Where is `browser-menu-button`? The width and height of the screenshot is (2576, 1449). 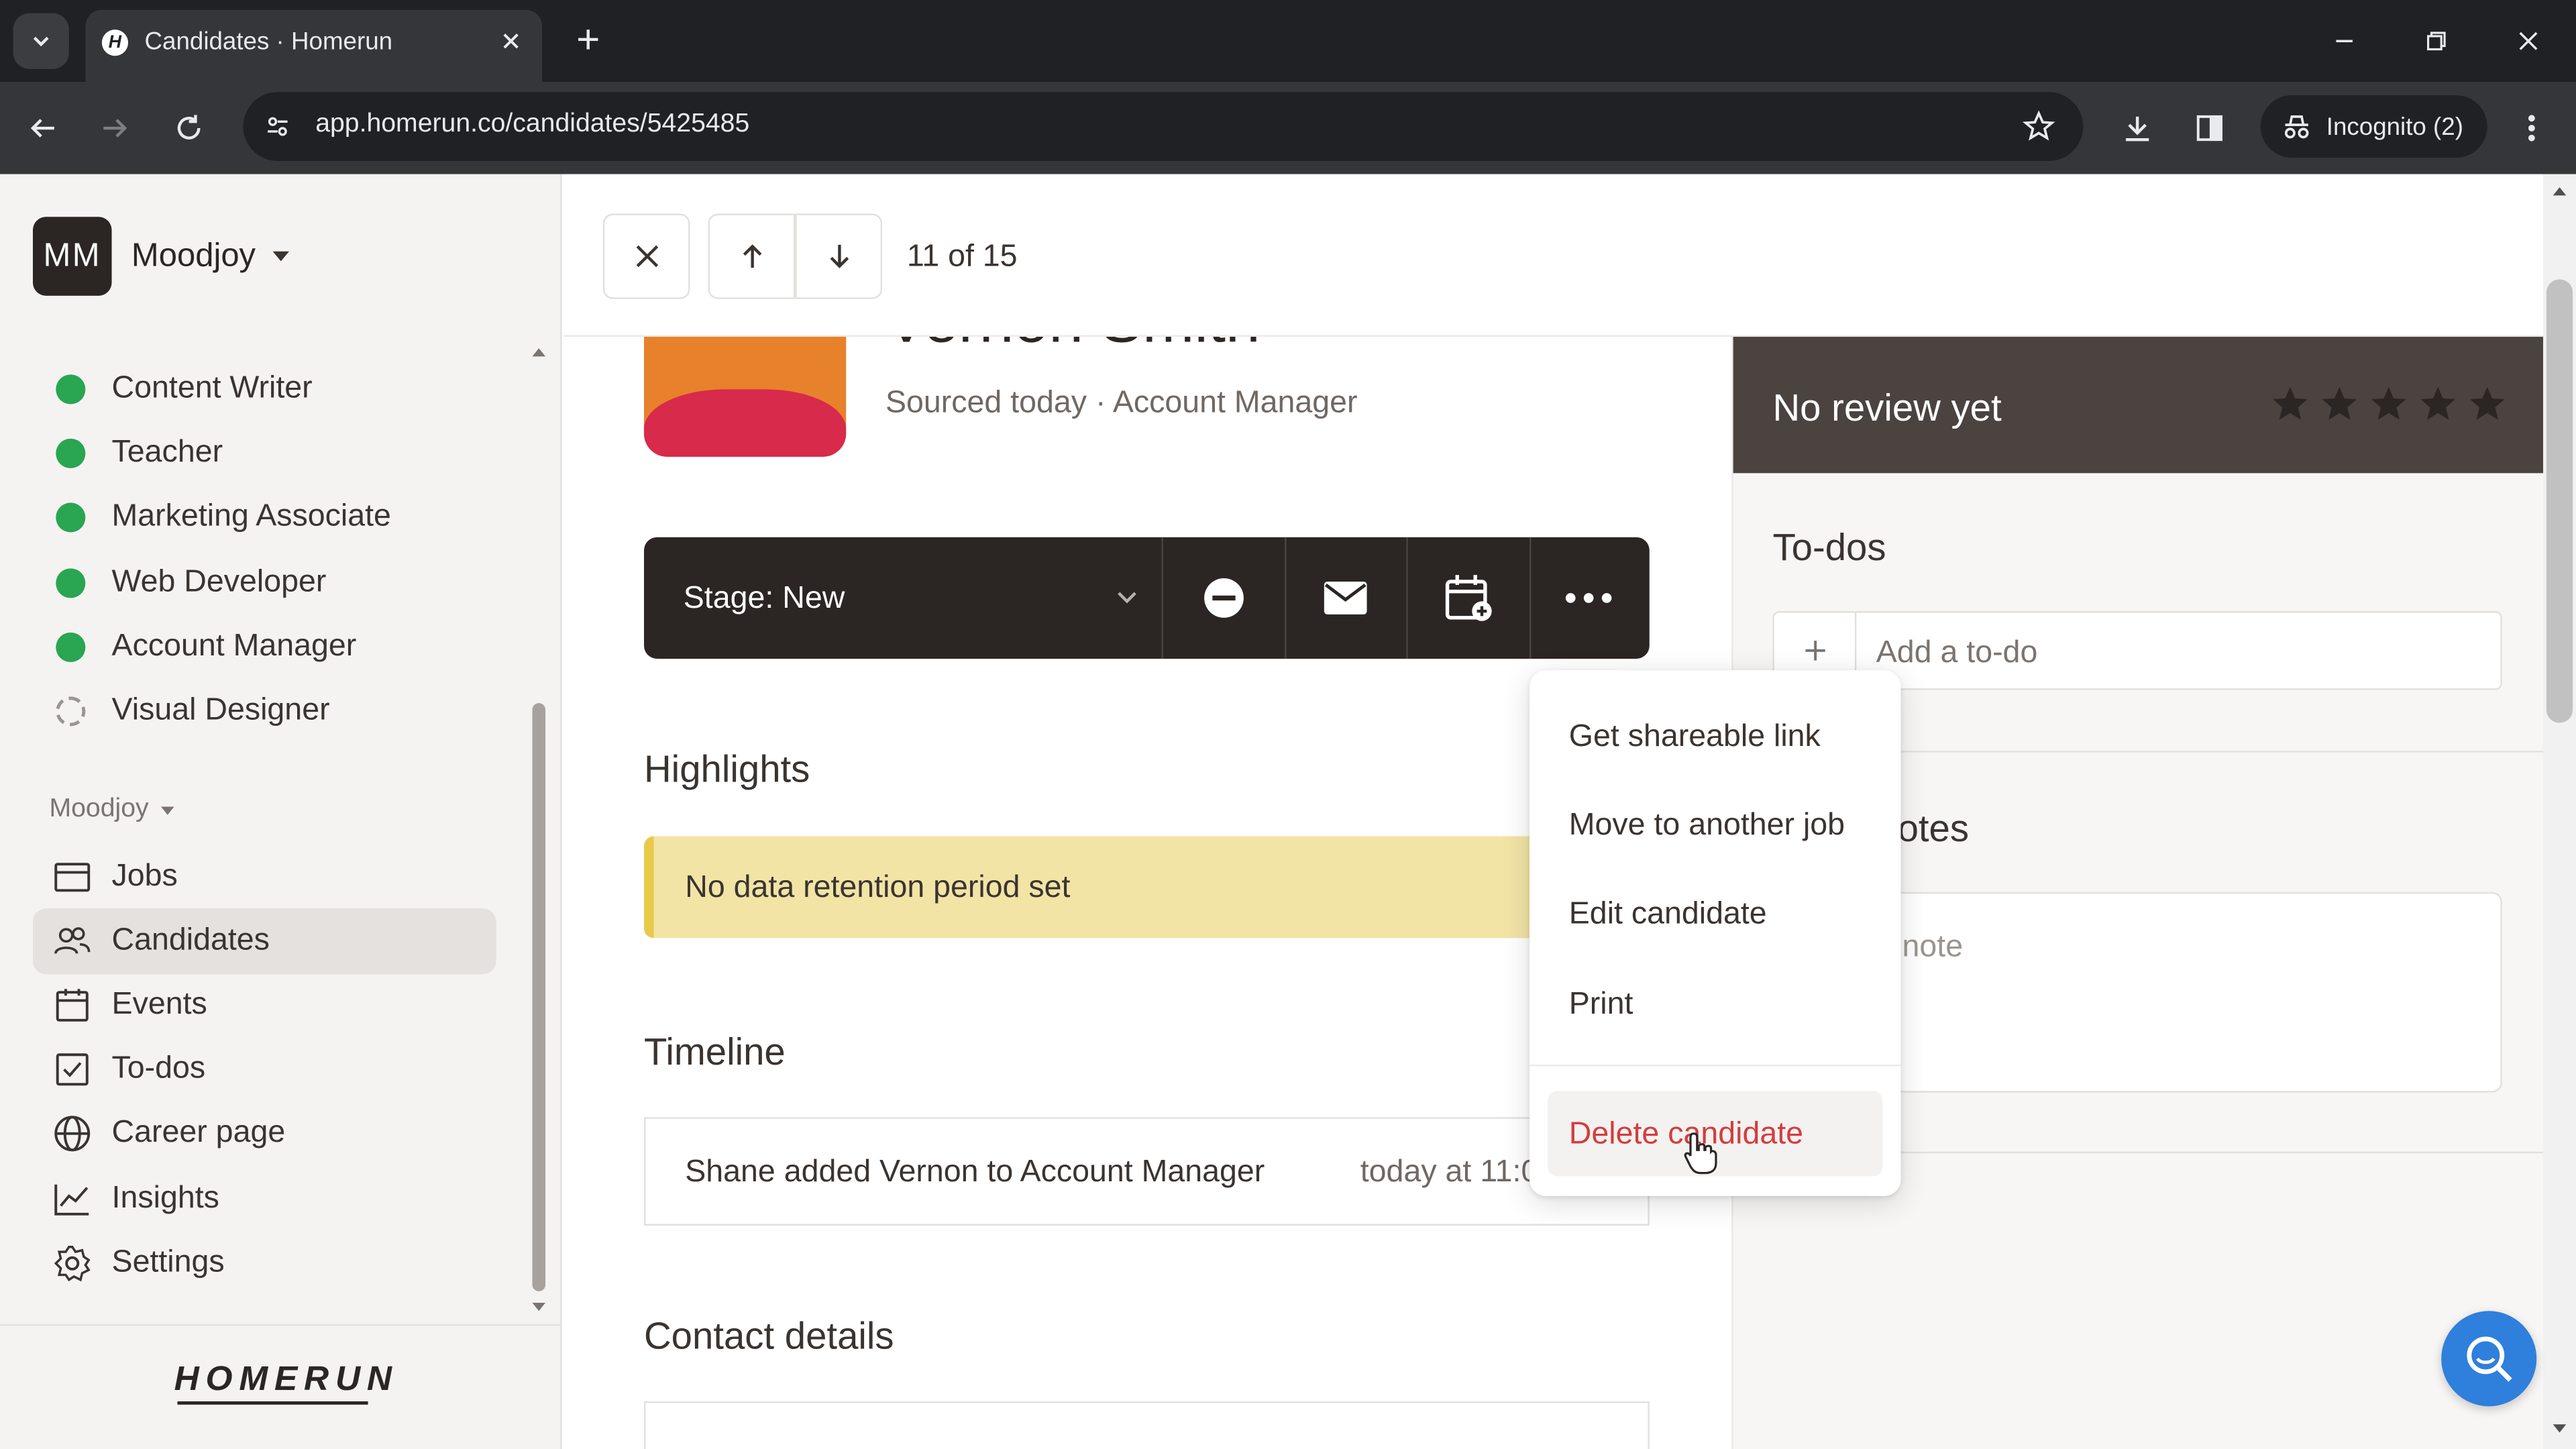 browser-menu-button is located at coordinates (2531, 128).